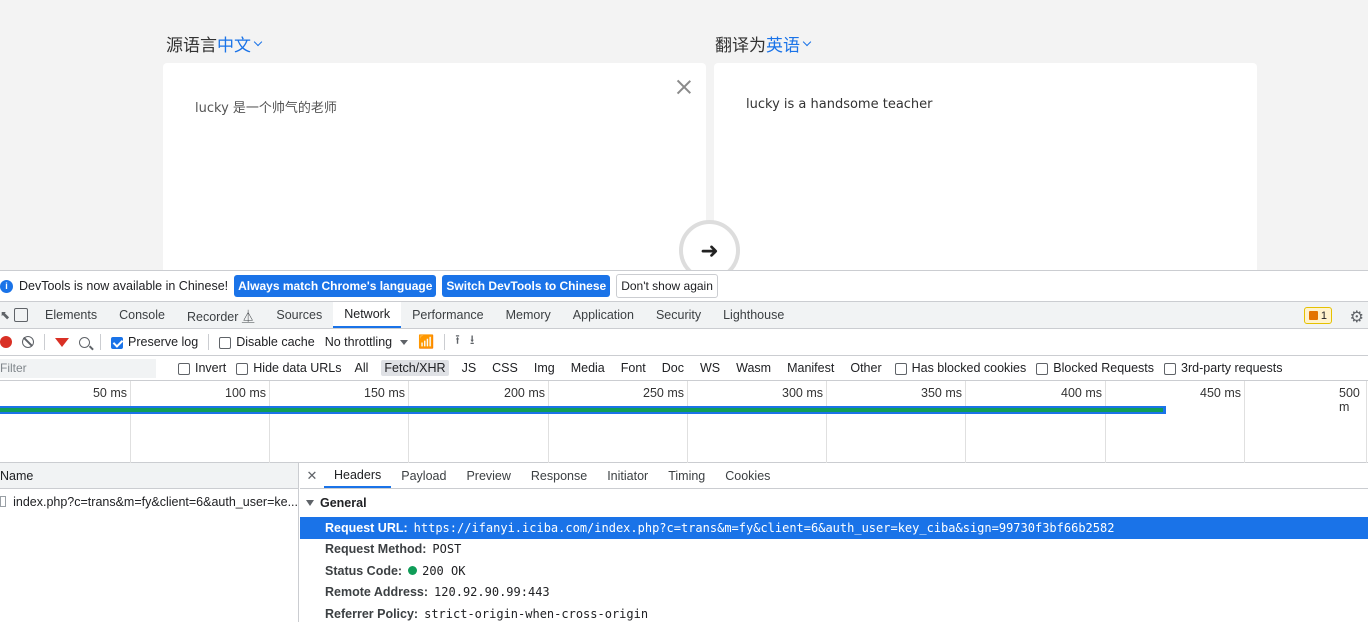  I want to click on name-column-header: Name, so click(16, 476).